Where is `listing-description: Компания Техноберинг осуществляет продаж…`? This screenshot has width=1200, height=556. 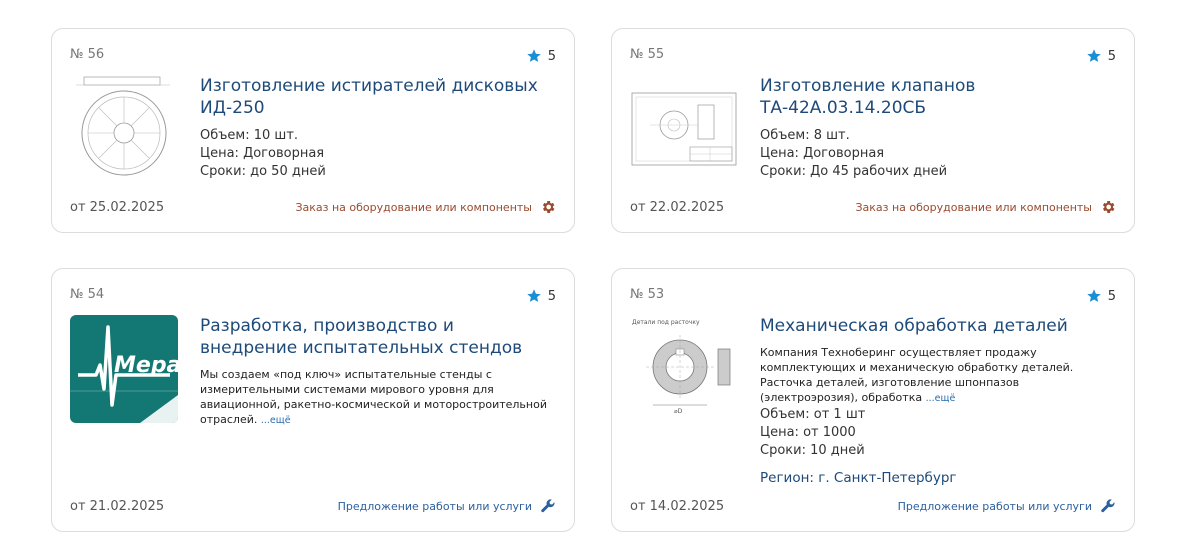 listing-description: Компания Техноберинг осуществляет продаж… is located at coordinates (938, 375).